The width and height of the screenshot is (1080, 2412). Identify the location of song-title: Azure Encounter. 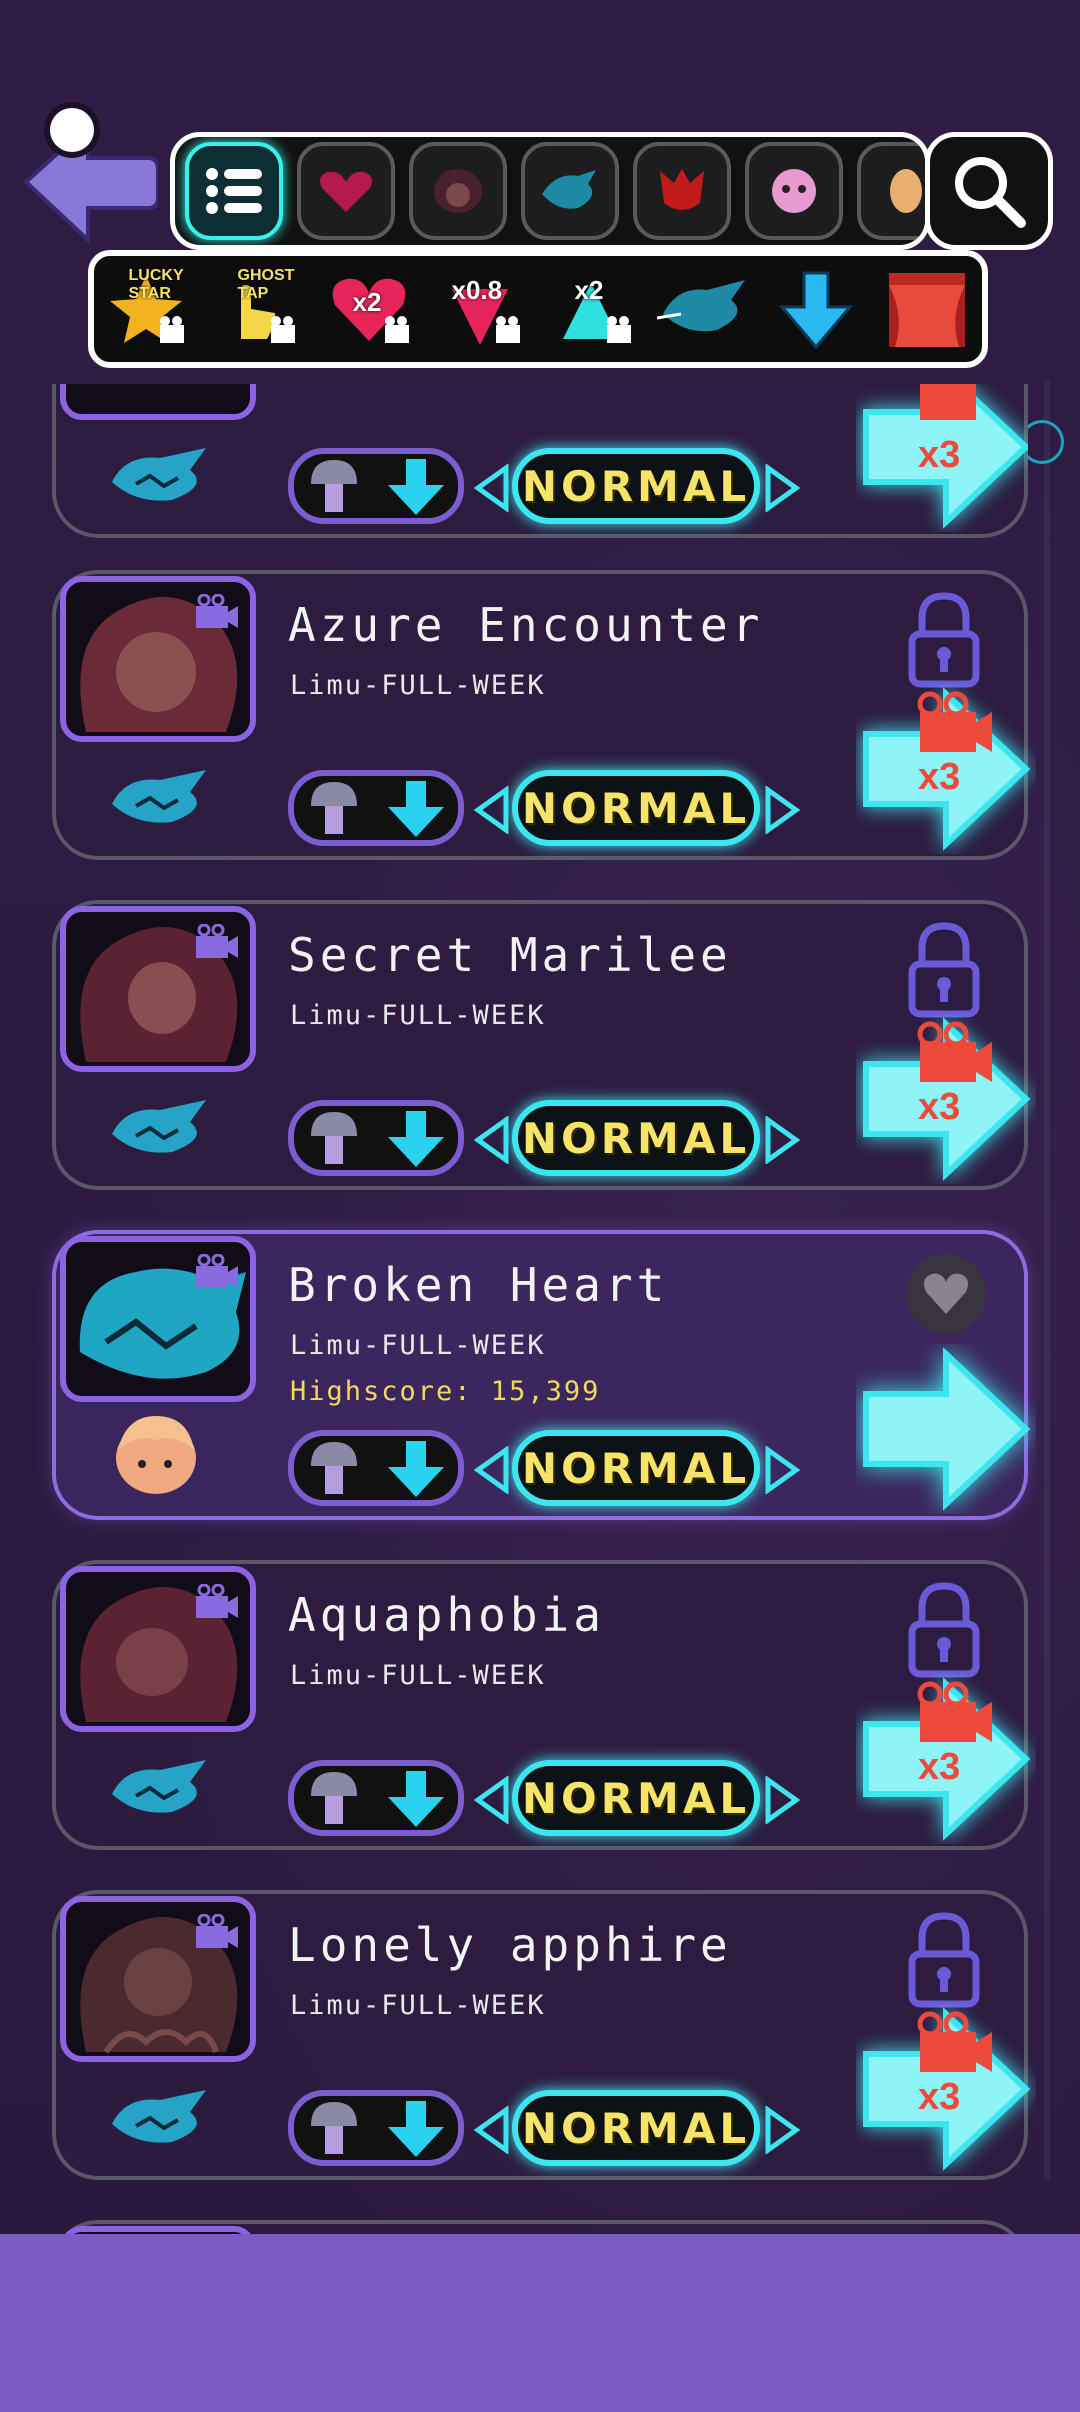
(526, 625).